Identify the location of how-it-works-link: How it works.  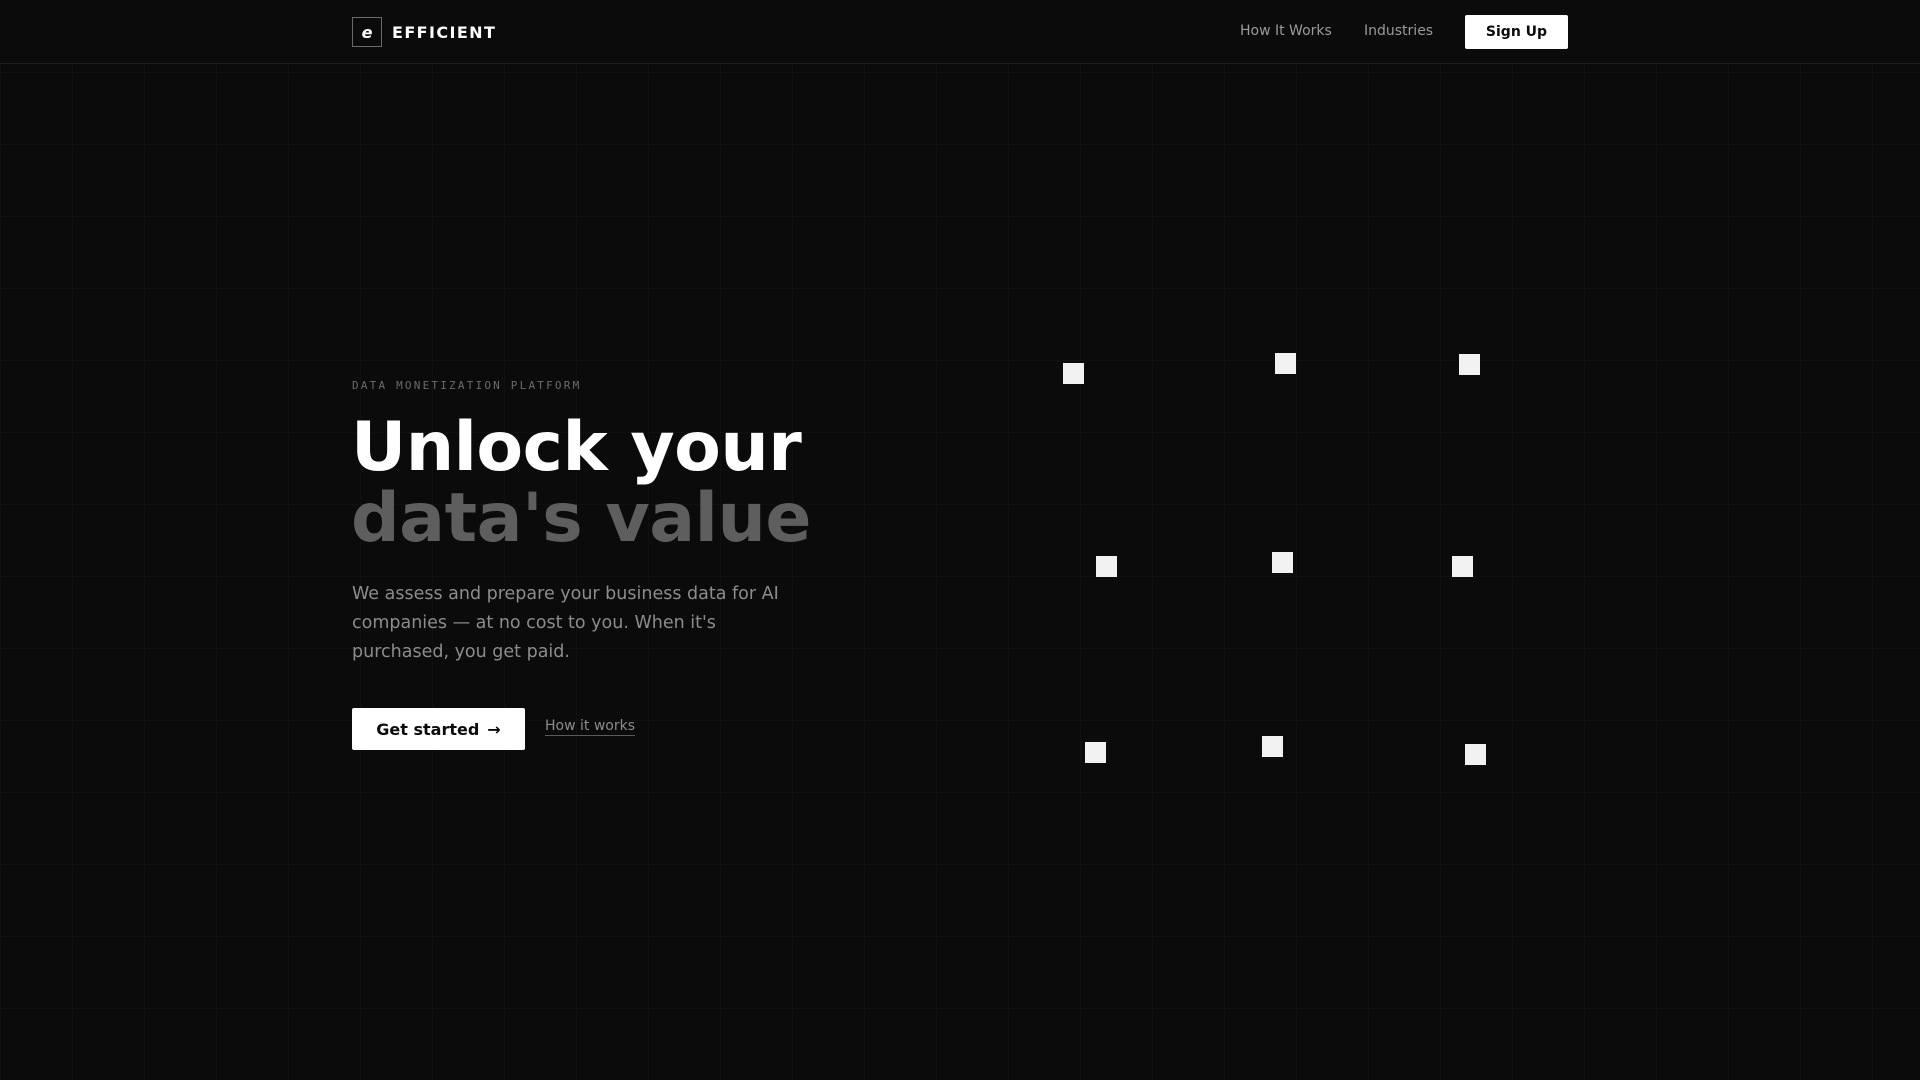
(590, 727).